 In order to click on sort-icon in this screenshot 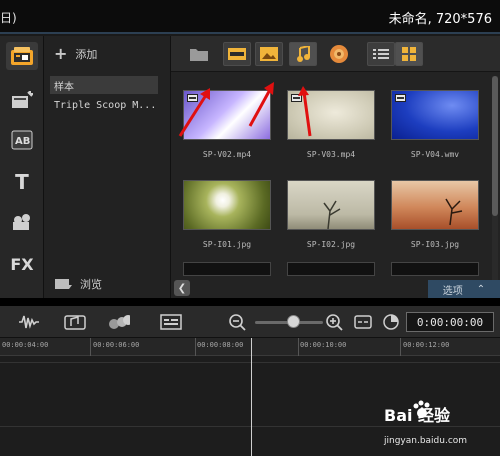, I will do `click(339, 54)`.